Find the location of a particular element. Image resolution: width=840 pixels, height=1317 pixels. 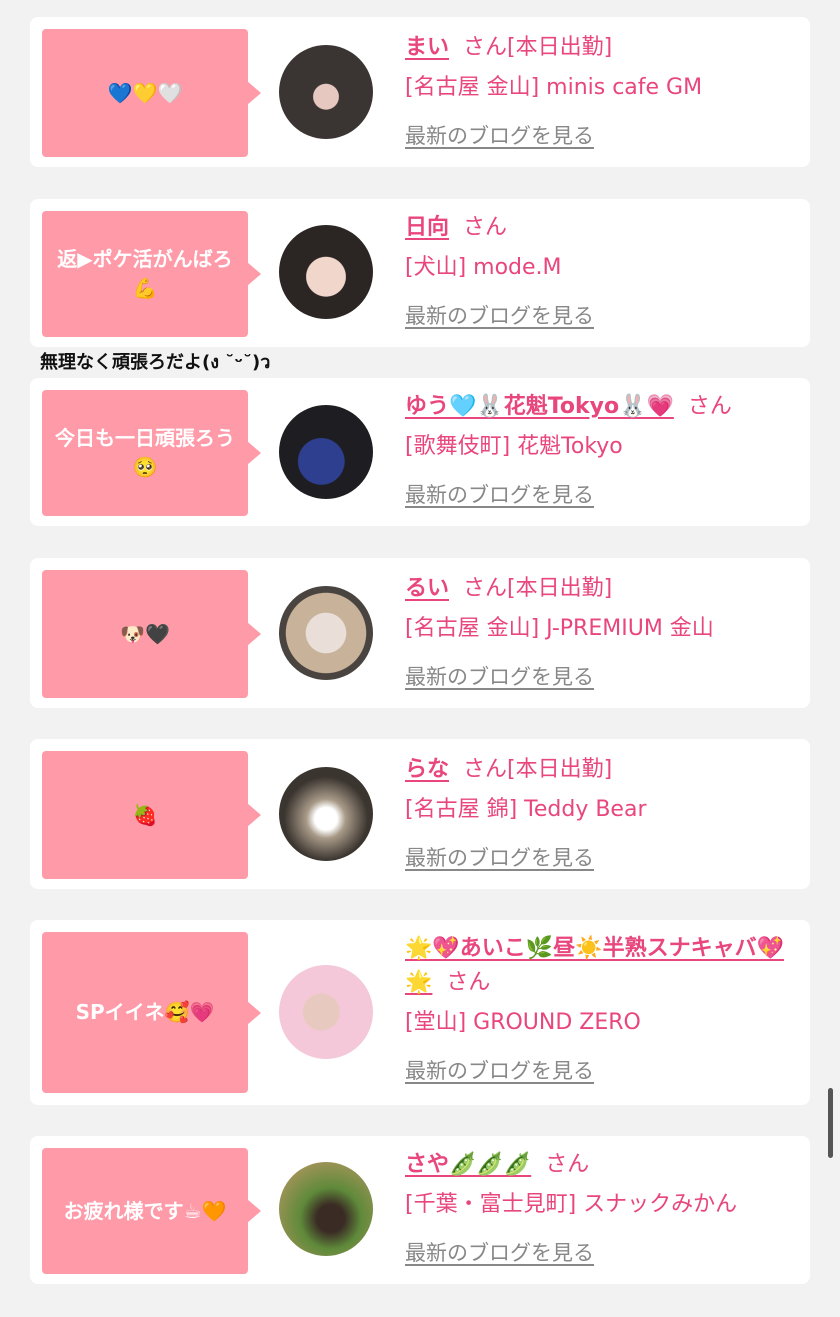

message-bubble: SPイイネ🥰💗 is located at coordinates (151, 1012).